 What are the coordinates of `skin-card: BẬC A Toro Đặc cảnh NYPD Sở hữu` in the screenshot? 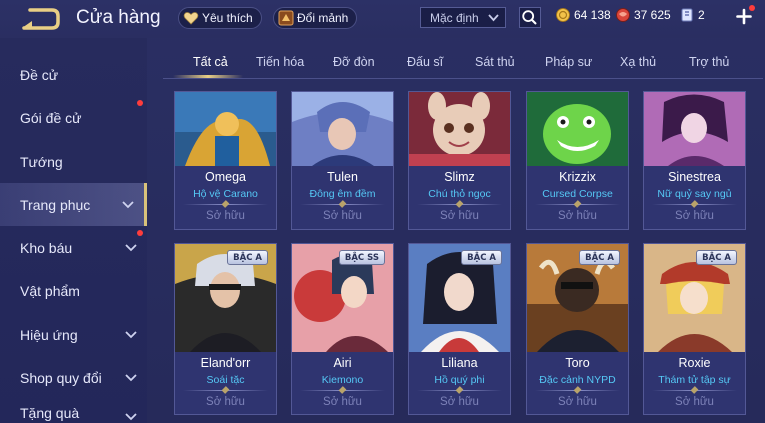 It's located at (577, 329).